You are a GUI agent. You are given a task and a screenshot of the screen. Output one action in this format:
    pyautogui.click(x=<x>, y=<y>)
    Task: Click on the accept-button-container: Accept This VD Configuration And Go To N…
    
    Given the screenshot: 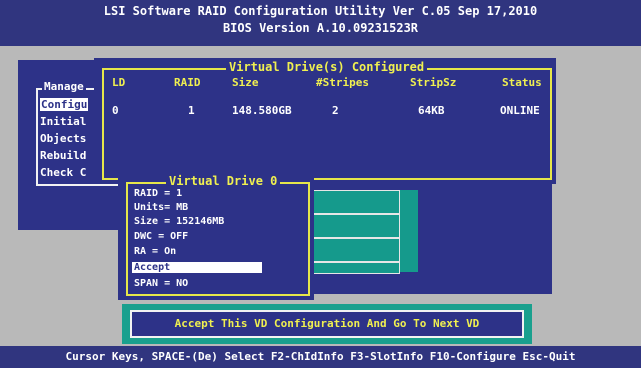 What is the action you would take?
    pyautogui.click(x=327, y=324)
    